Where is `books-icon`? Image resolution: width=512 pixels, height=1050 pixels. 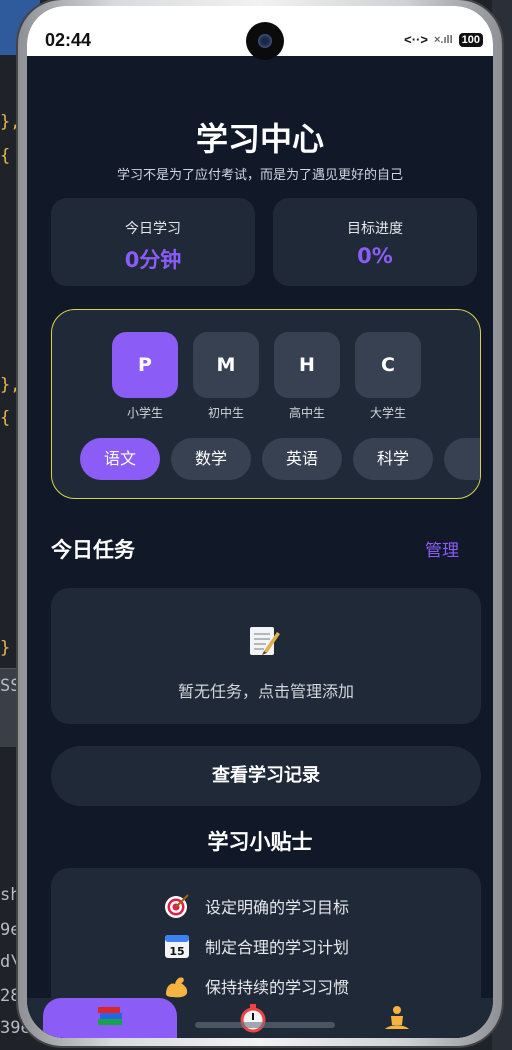 books-icon is located at coordinates (110, 1016).